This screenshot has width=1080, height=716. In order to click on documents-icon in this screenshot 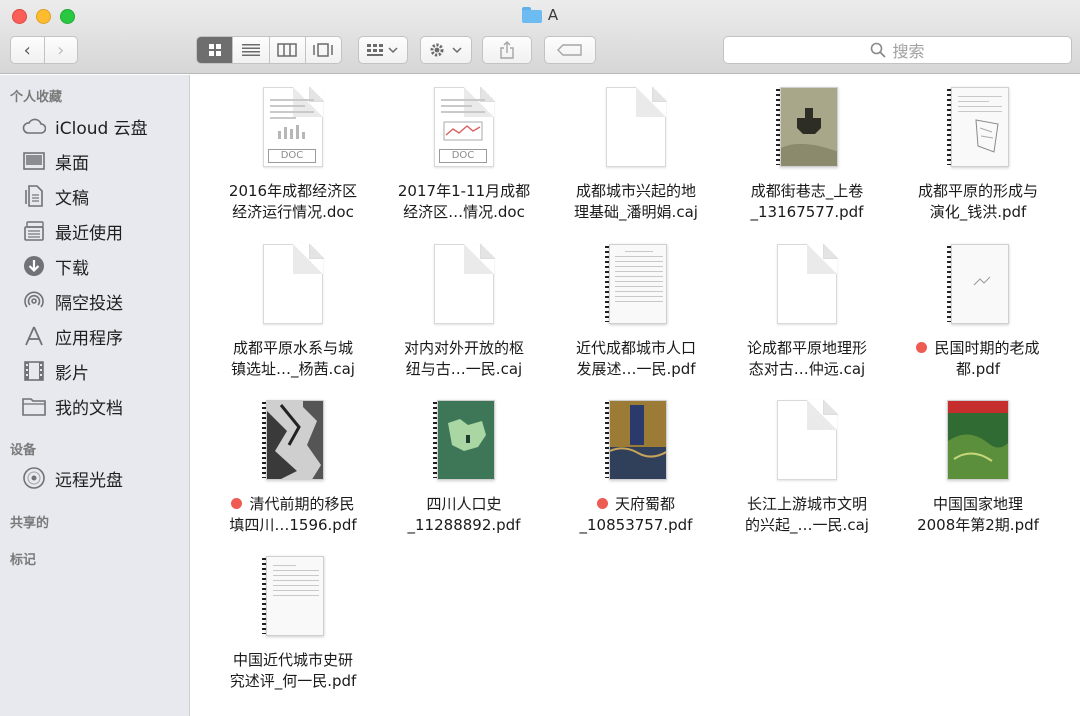, I will do `click(34, 196)`.